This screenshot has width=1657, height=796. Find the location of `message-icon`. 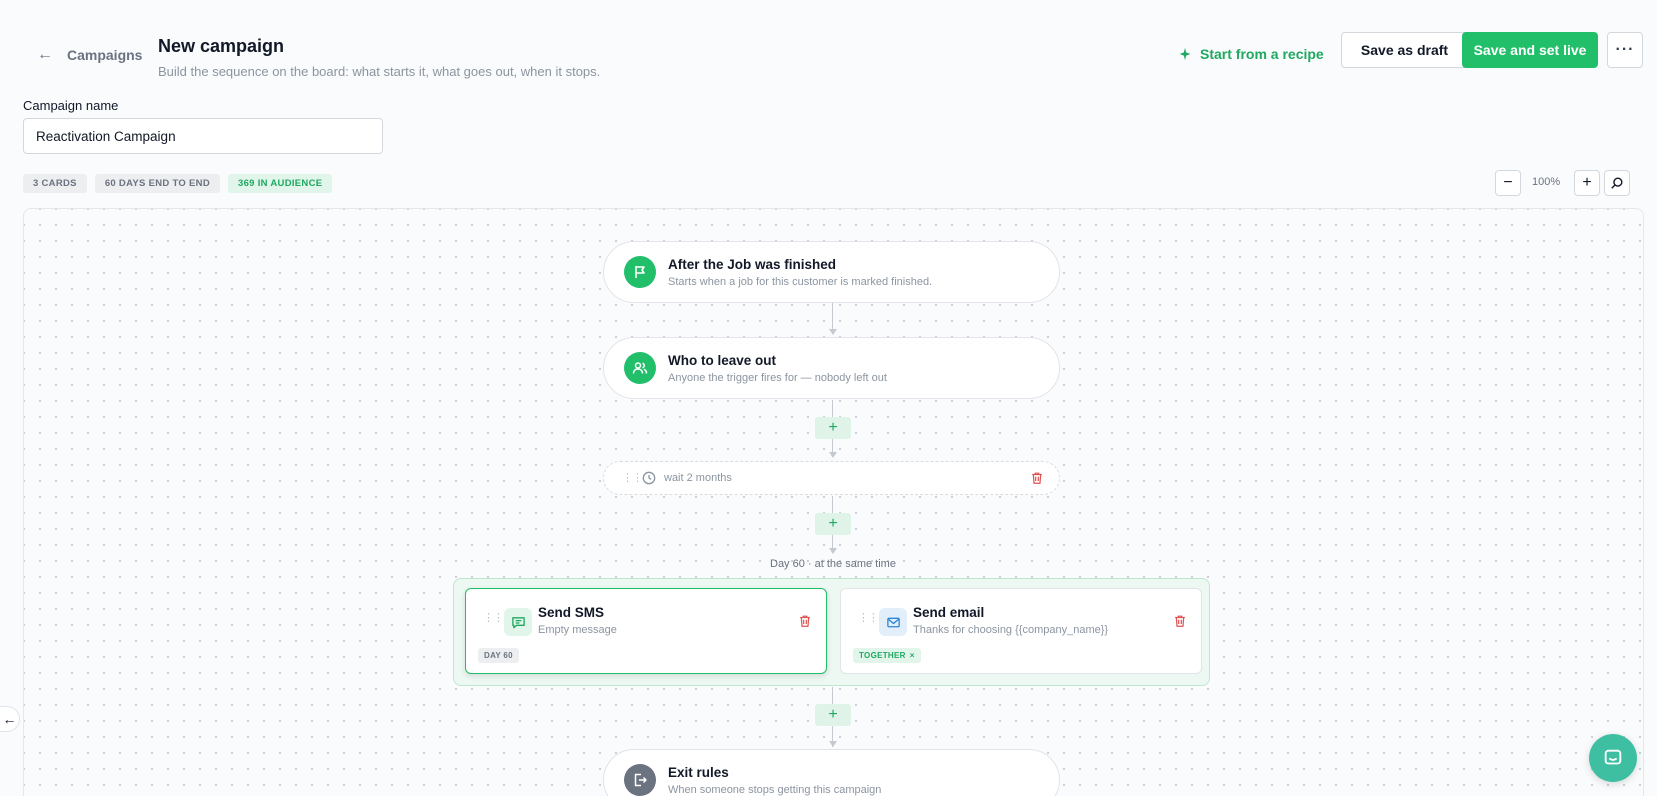

message-icon is located at coordinates (518, 622).